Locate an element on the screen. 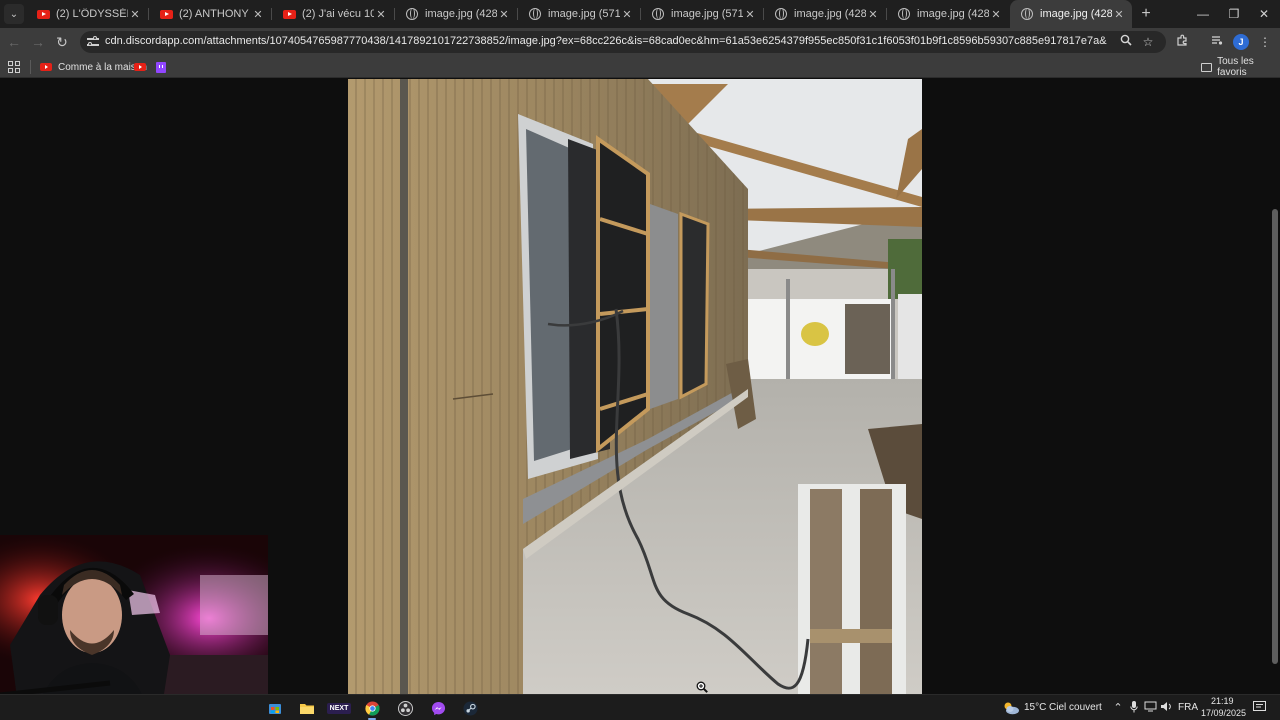 This screenshot has width=1280, height=720. weather-condition: Ciel couvert is located at coordinates (1075, 707).